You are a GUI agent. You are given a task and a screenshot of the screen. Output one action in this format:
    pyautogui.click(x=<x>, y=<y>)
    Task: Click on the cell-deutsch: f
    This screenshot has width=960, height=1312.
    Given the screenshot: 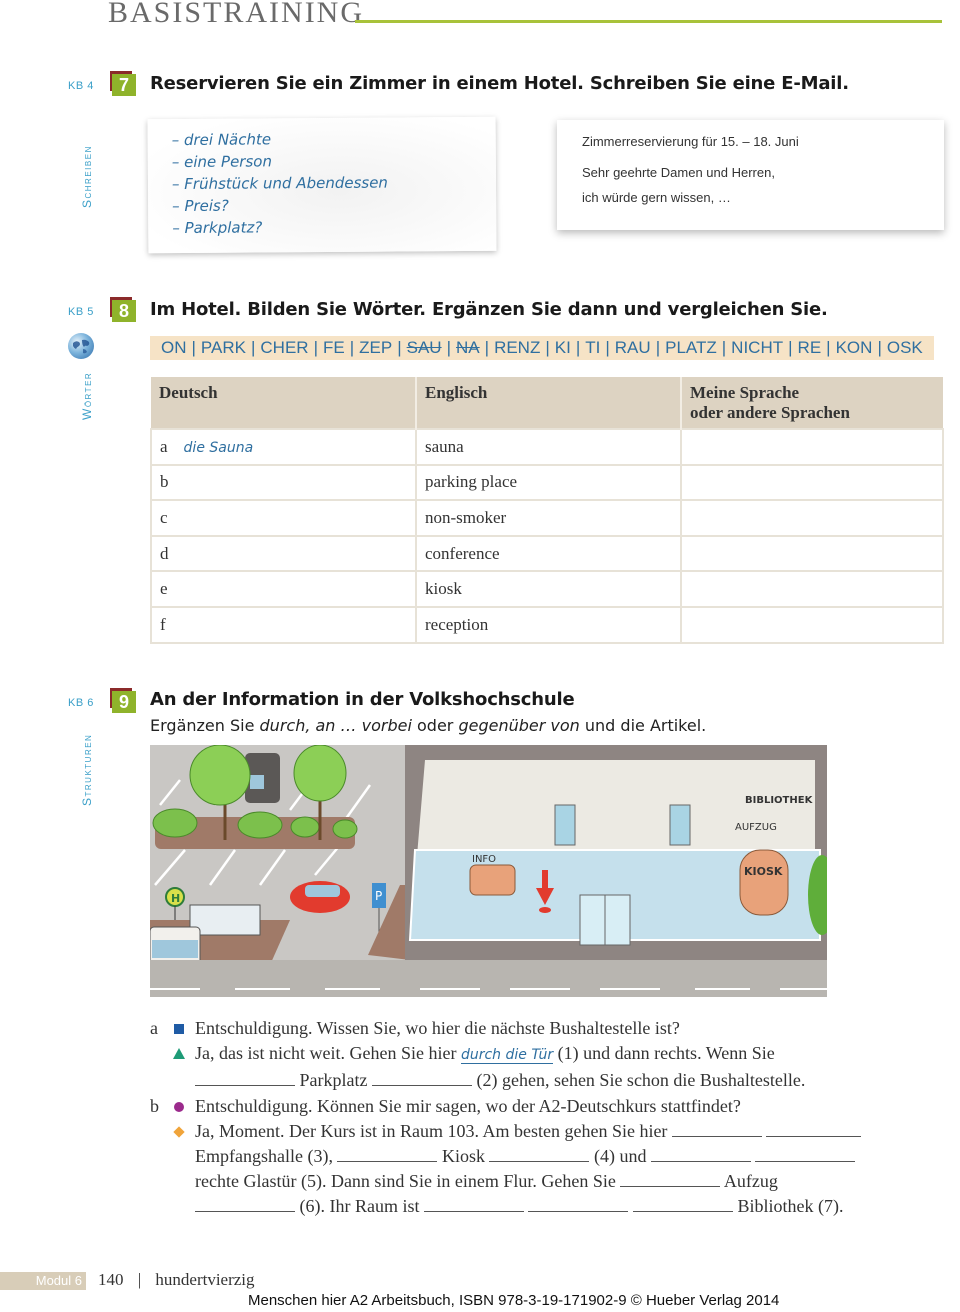 What is the action you would take?
    pyautogui.click(x=283, y=624)
    